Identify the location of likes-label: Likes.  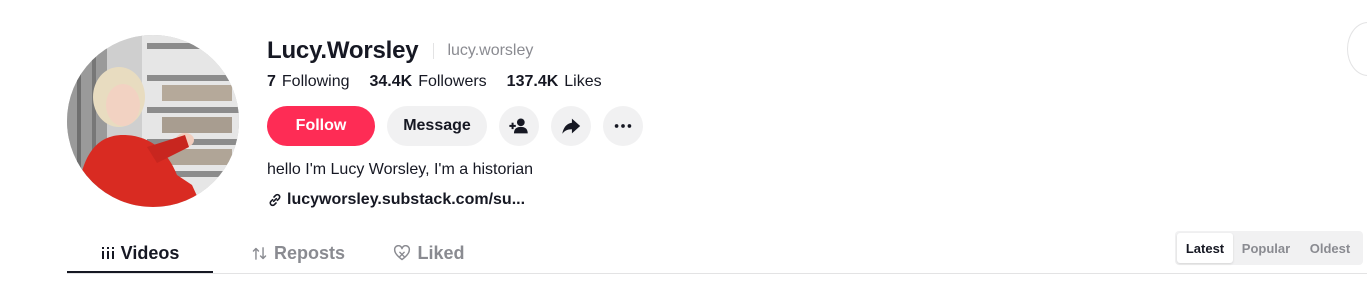
(583, 81).